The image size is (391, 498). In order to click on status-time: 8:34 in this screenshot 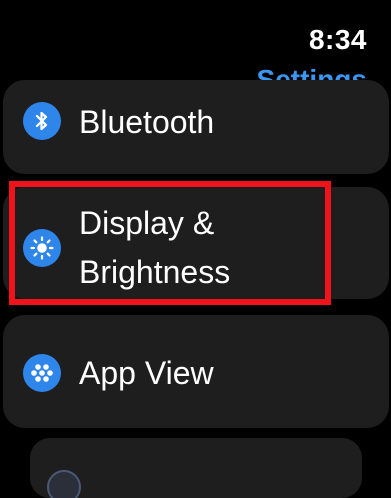, I will do `click(337, 39)`.